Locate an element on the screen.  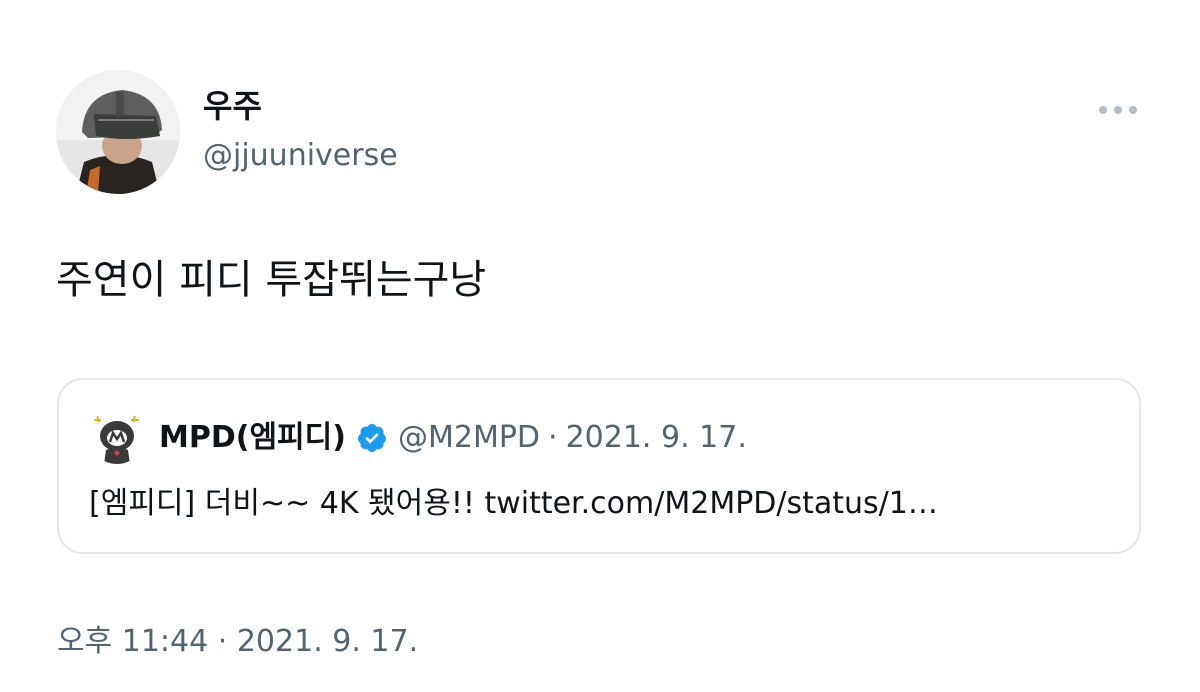
tweet-date: 2021. 9. 17. is located at coordinates (327, 641).